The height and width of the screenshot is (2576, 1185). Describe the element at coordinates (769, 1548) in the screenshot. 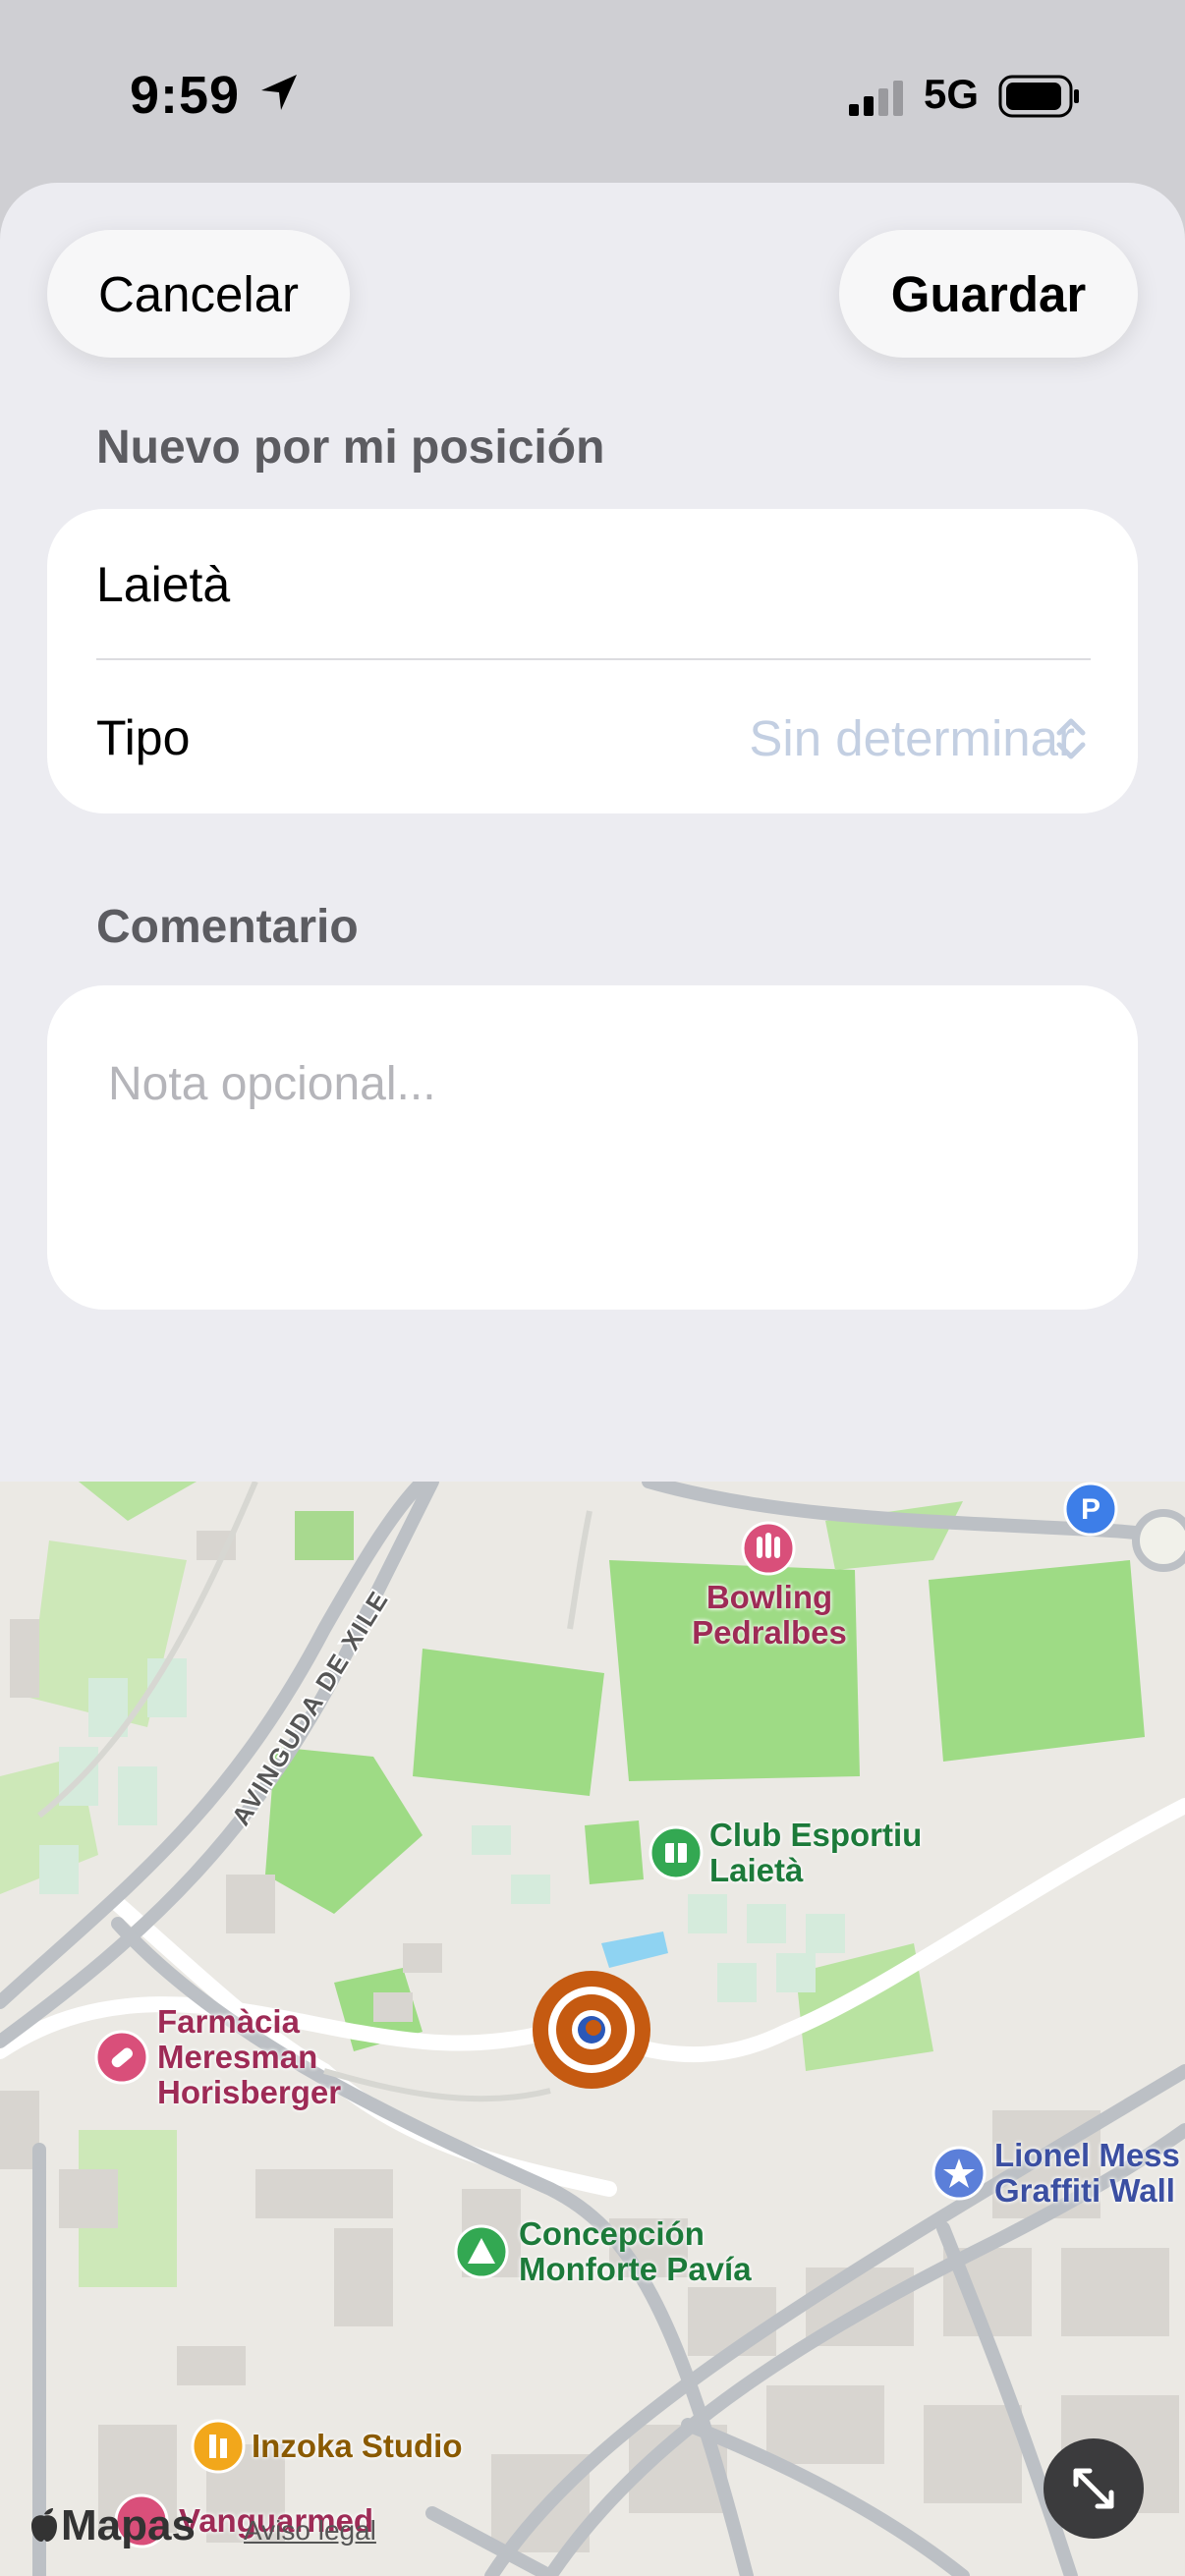

I see `bowling-icon` at that location.